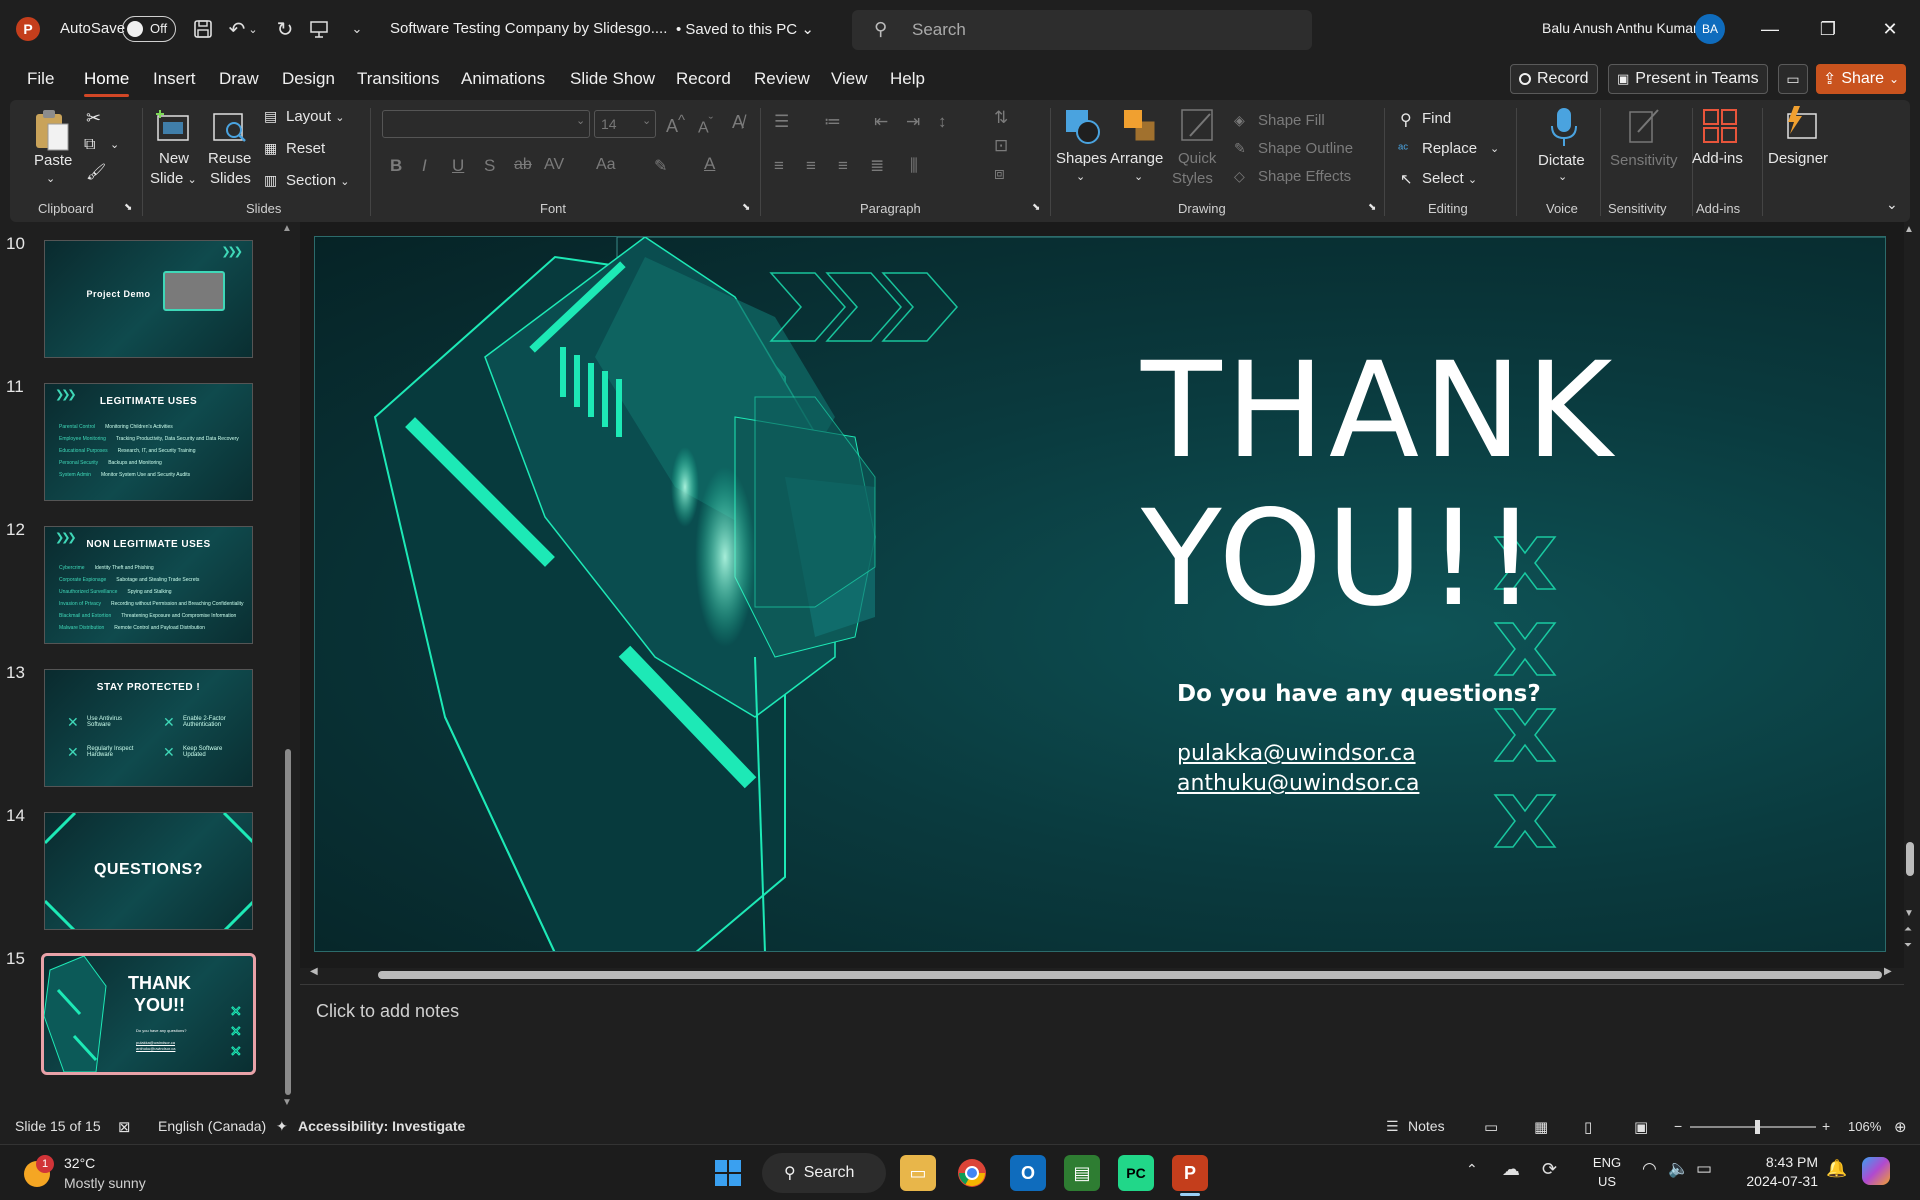  Describe the element at coordinates (703, 79) in the screenshot. I see `tab-record: Record` at that location.